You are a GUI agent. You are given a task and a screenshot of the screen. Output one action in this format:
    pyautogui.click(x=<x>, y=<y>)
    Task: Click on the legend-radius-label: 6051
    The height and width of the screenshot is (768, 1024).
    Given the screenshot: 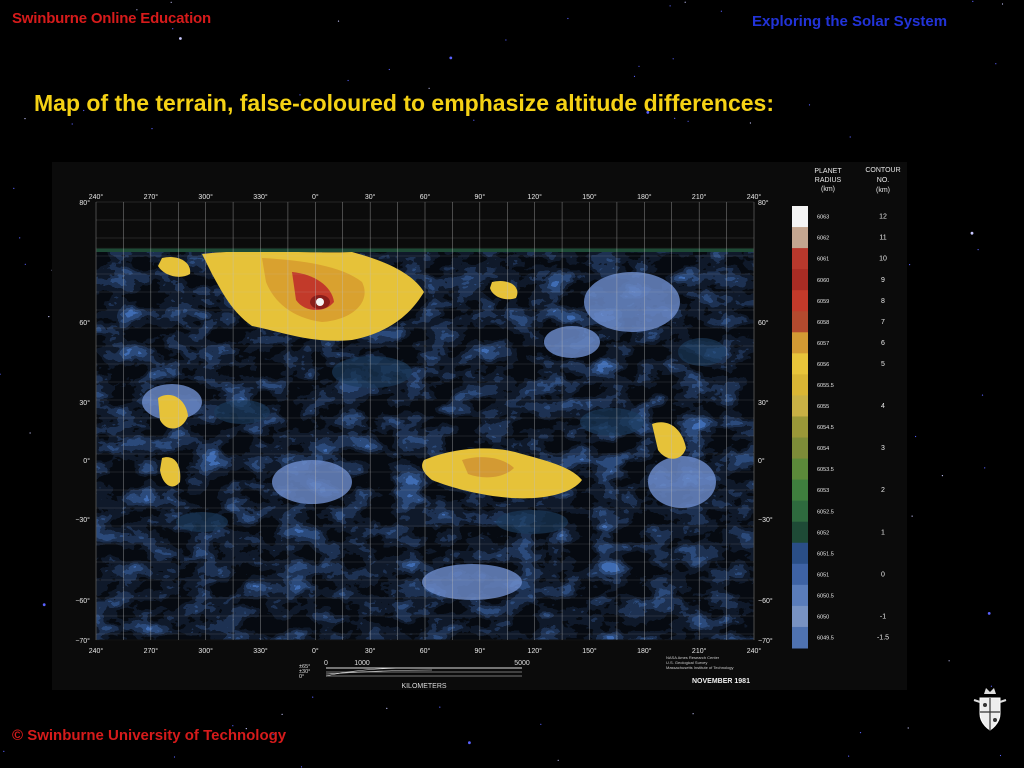 What is the action you would take?
    pyautogui.click(x=823, y=575)
    